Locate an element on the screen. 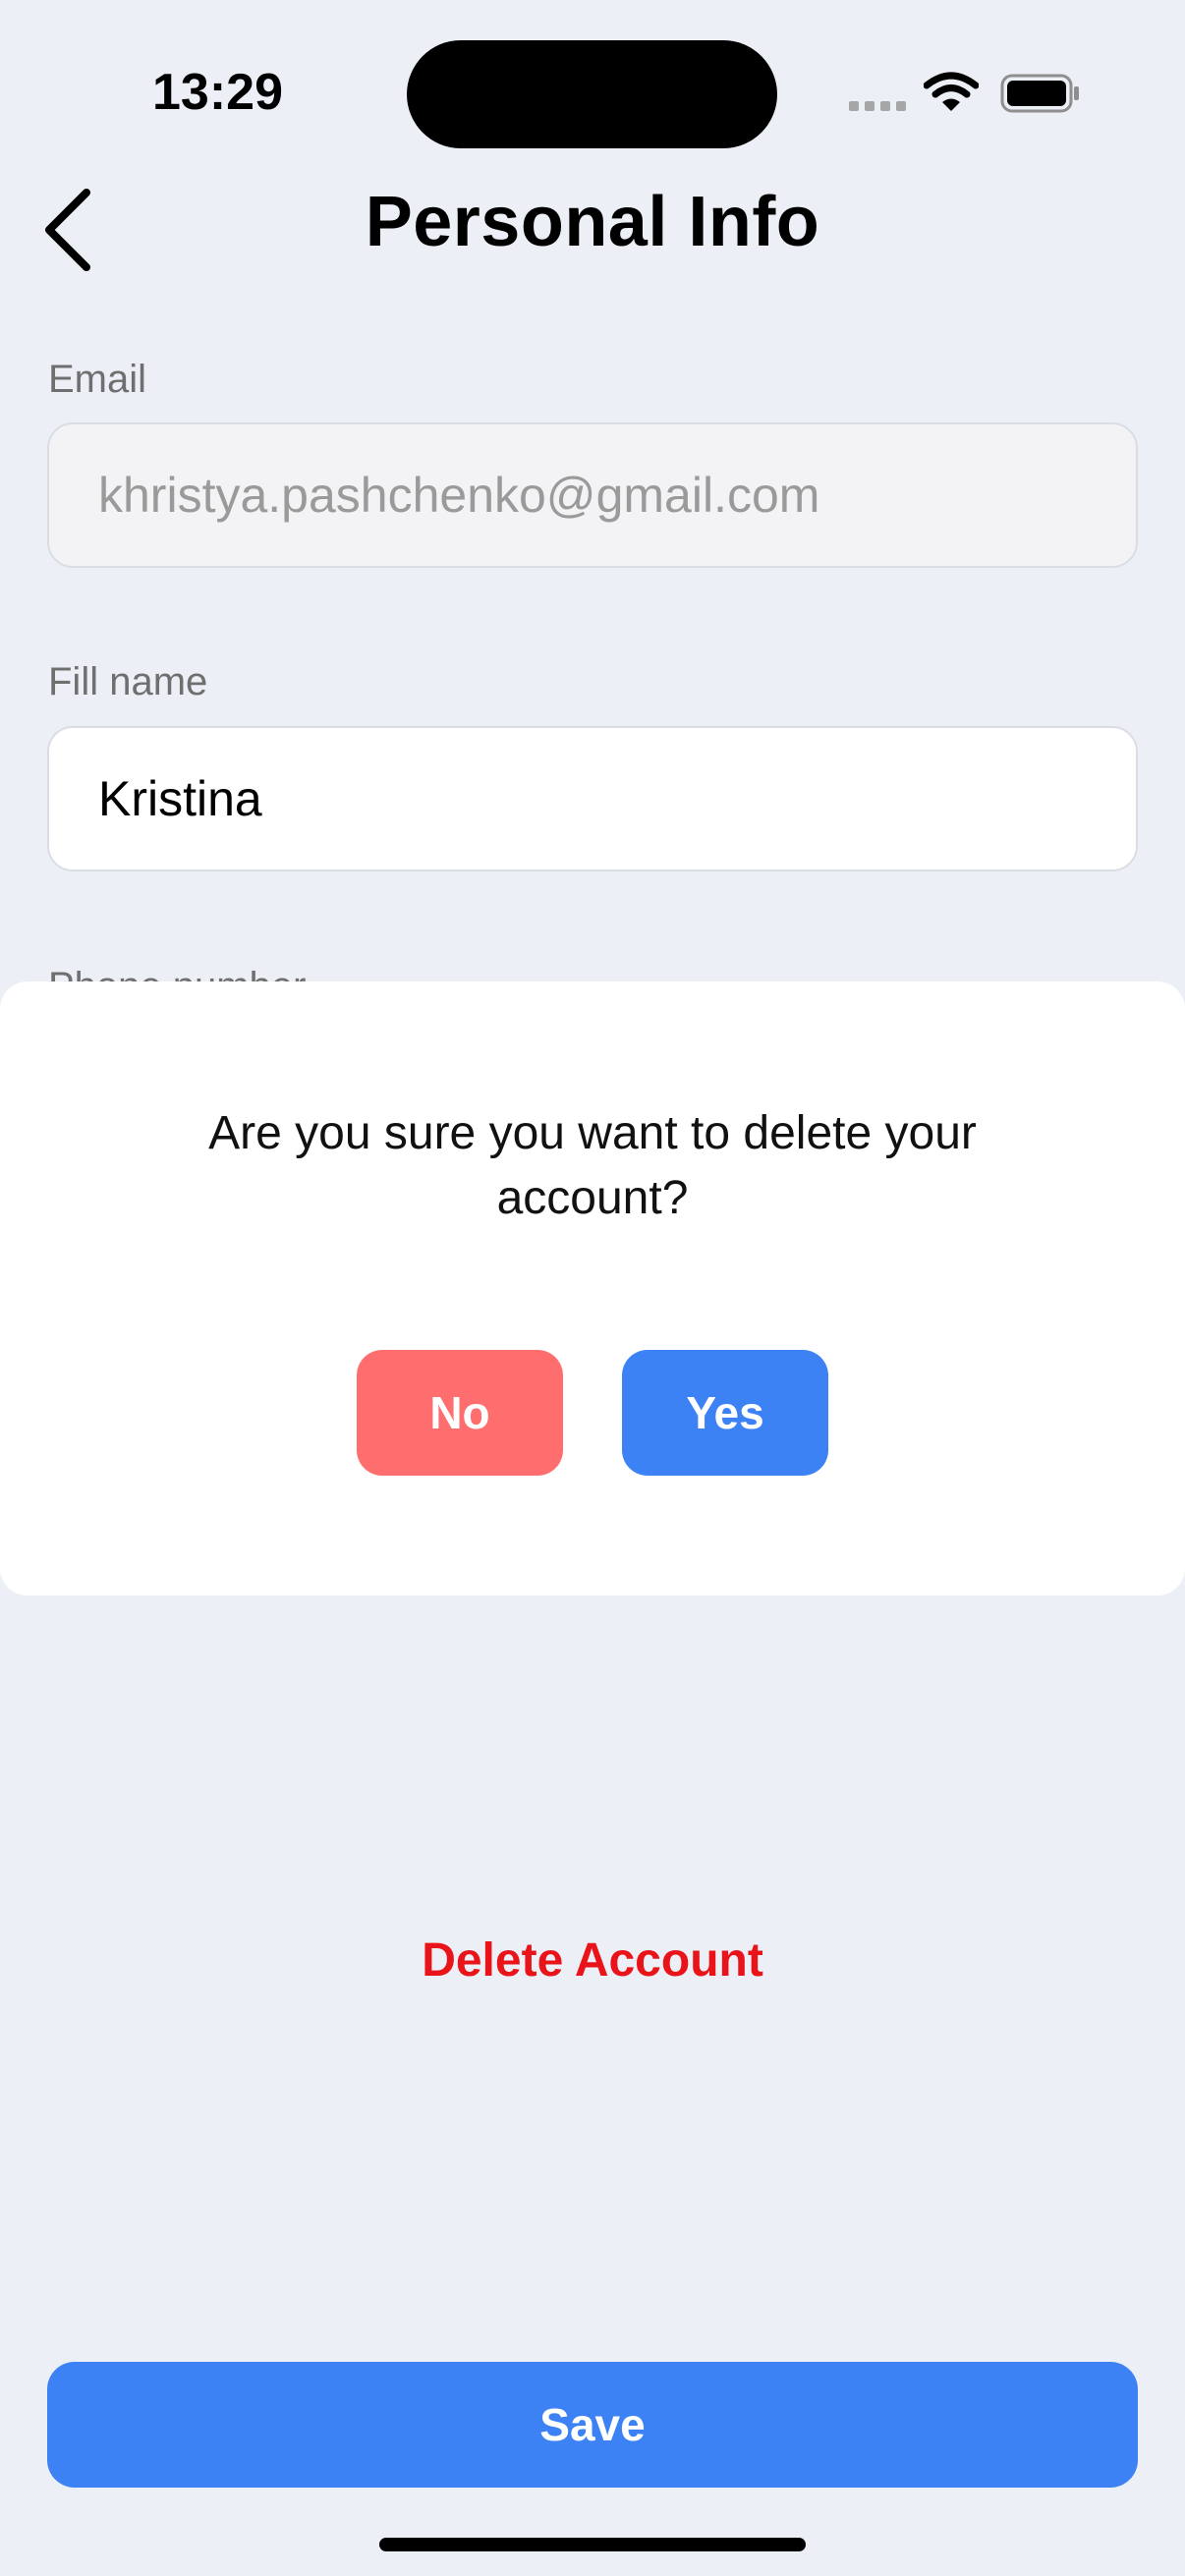  home-indicator is located at coordinates (592, 2544).